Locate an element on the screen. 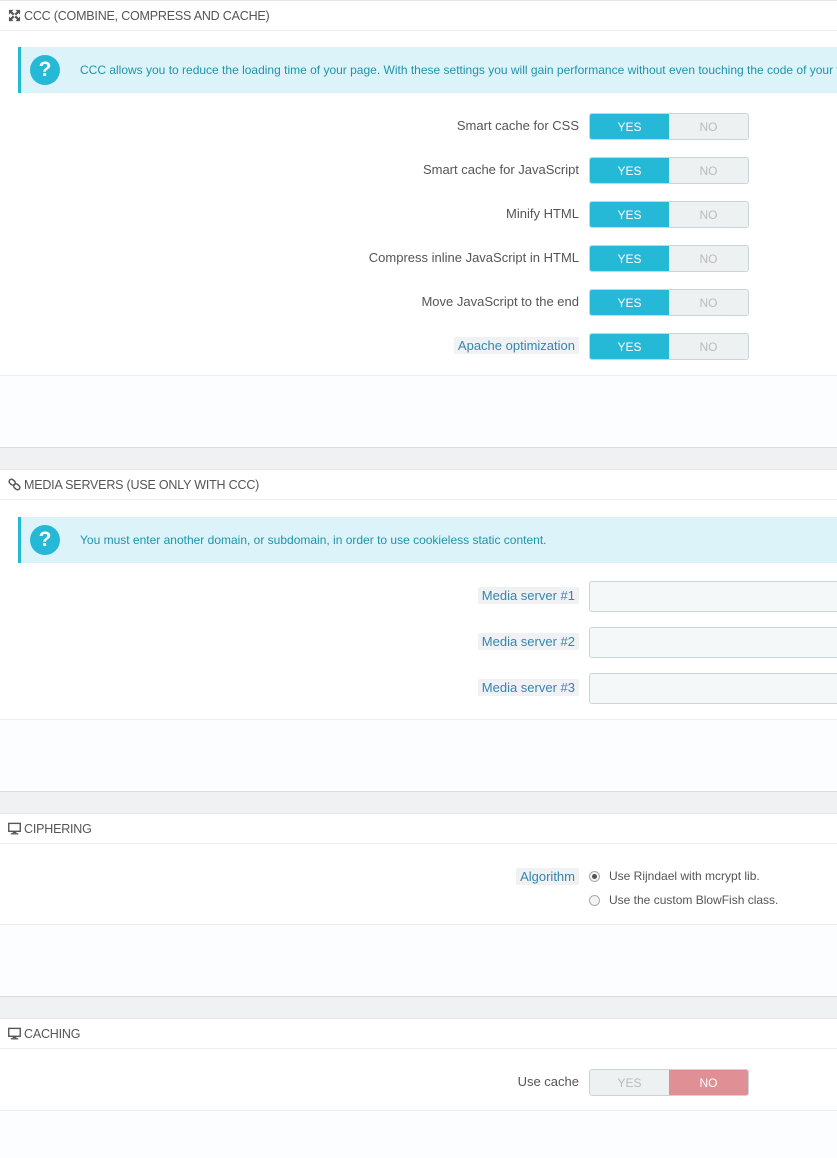 The width and height of the screenshot is (837, 1158). ccc-option-label: Apache optimization is located at coordinates (516, 345).